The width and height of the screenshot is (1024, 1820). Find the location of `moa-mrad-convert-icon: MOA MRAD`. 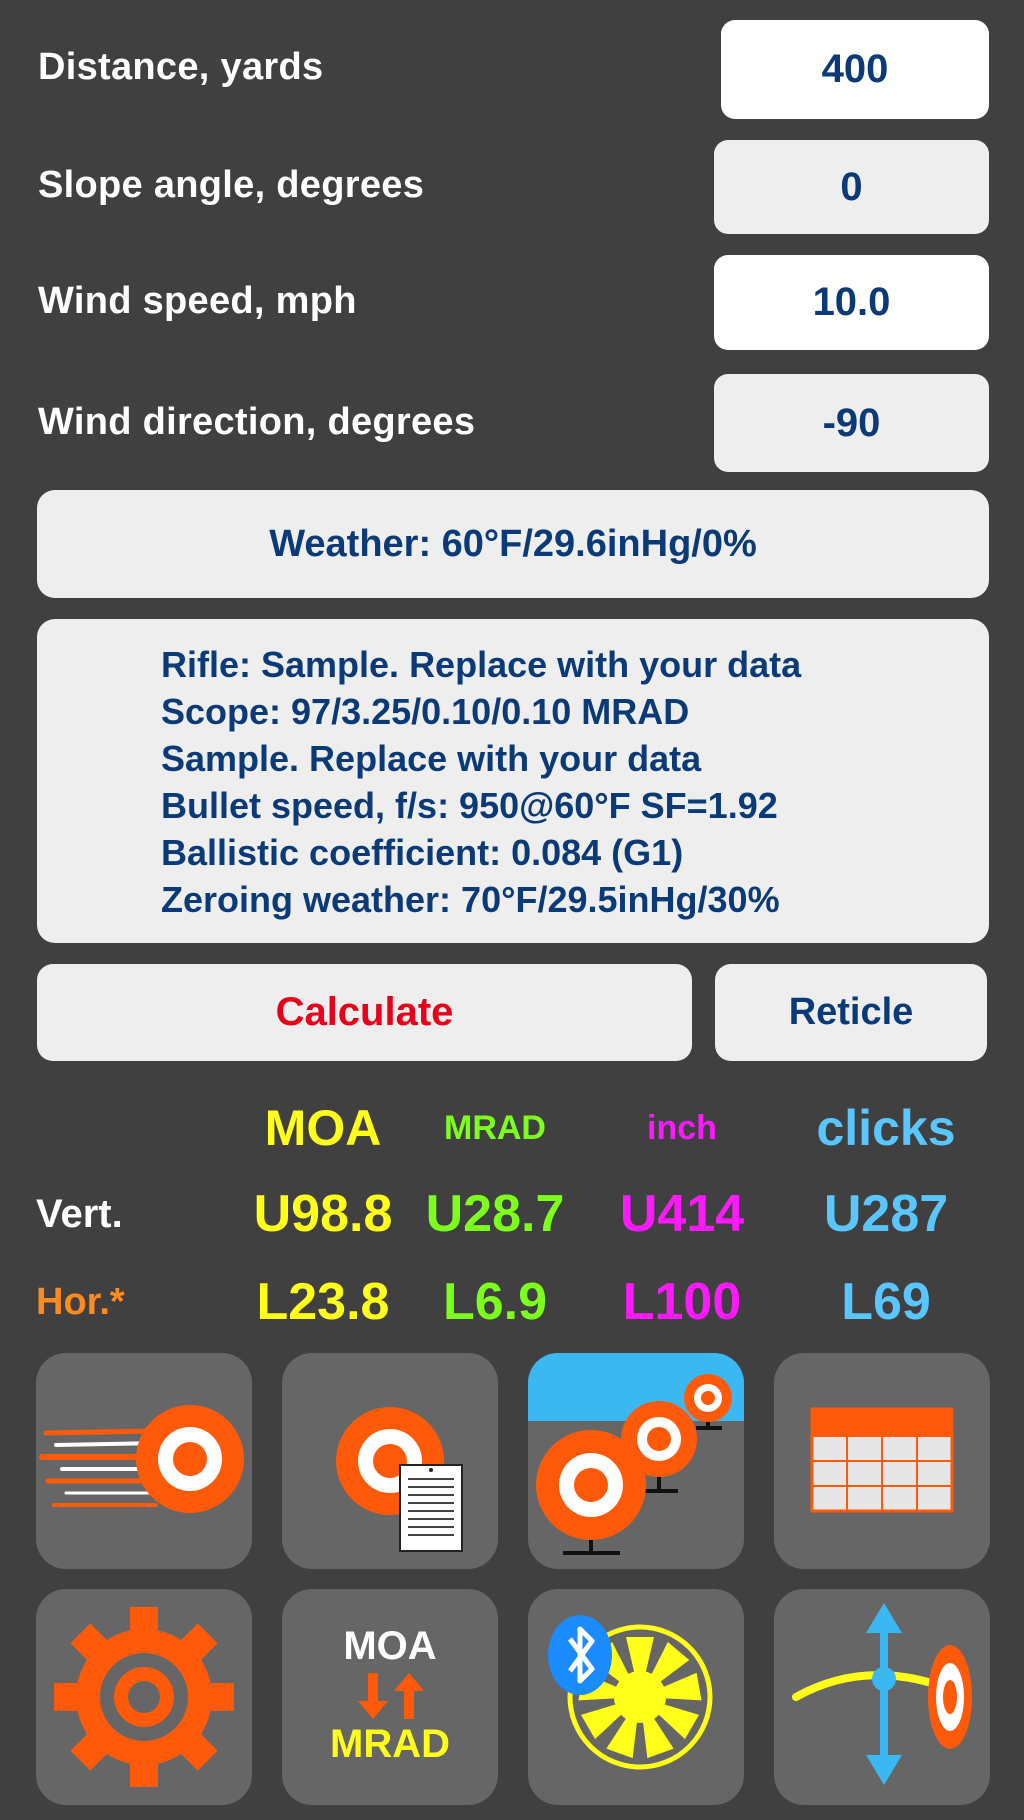

moa-mrad-convert-icon: MOA MRAD is located at coordinates (390, 1695).